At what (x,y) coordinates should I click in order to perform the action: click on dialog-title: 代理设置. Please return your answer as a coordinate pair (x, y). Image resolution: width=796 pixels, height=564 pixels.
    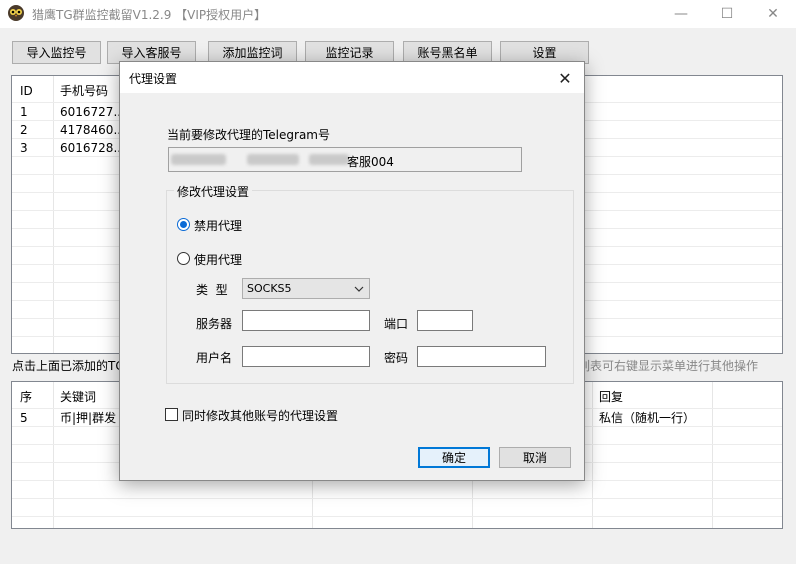
    Looking at the image, I should click on (153, 79).